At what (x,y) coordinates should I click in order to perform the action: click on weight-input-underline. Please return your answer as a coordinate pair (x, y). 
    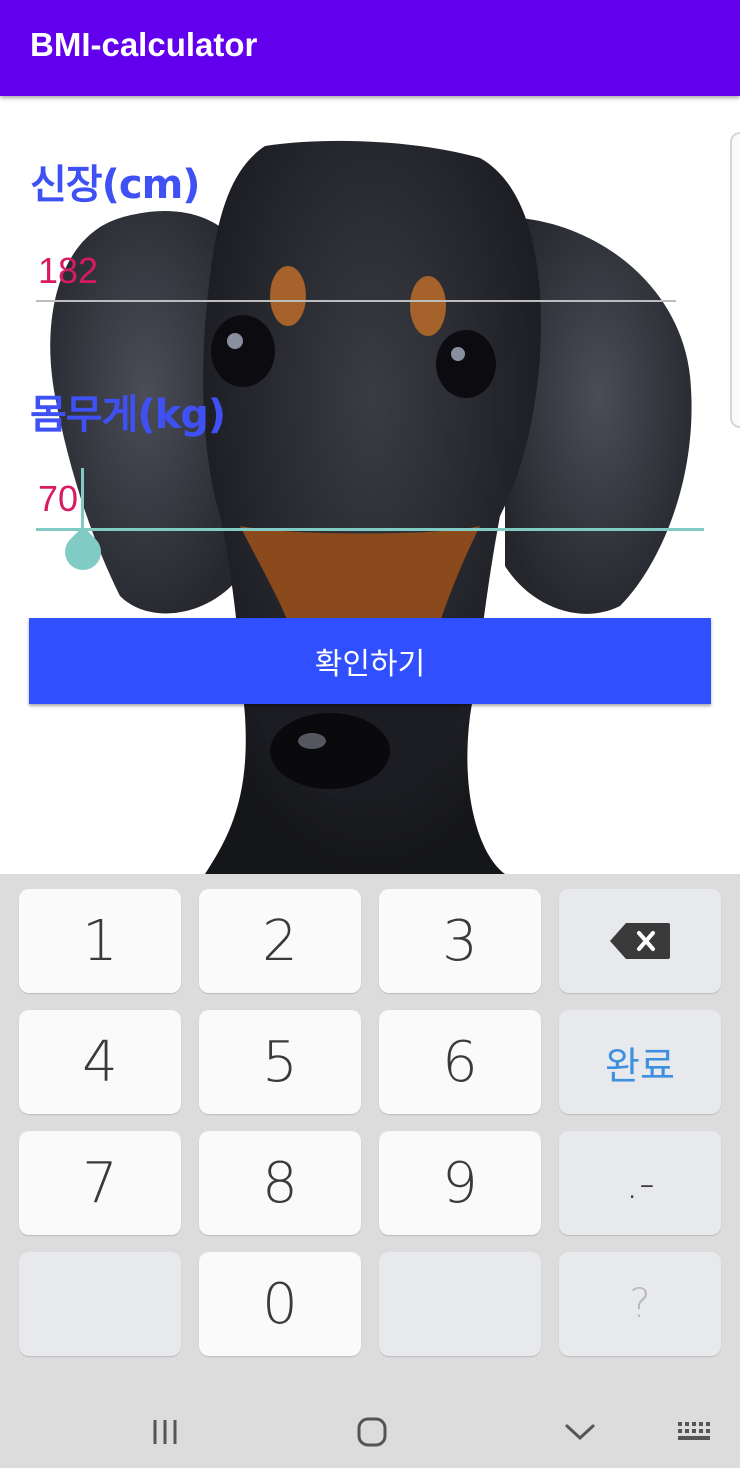
    Looking at the image, I should click on (370, 529).